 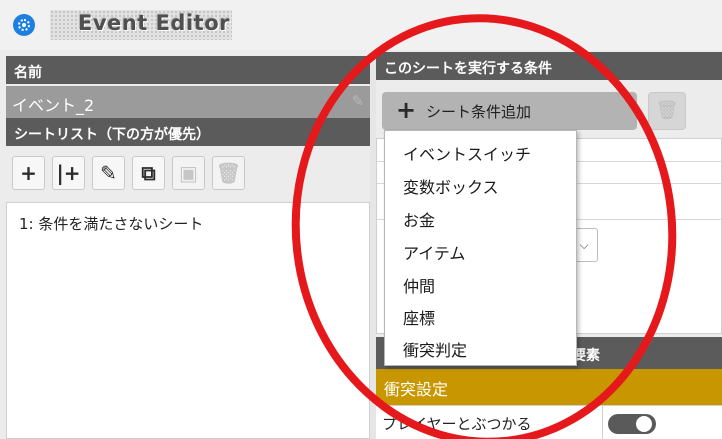 I want to click on copy-icon: ⧉, so click(x=148, y=173).